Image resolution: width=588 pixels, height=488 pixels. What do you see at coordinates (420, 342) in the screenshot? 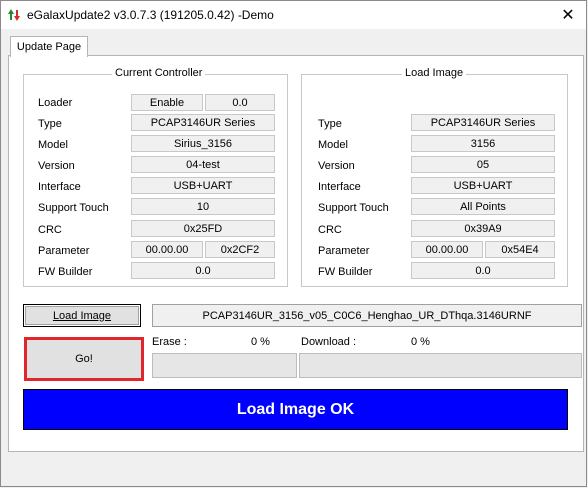
I see `download-percent: 0 %` at bounding box center [420, 342].